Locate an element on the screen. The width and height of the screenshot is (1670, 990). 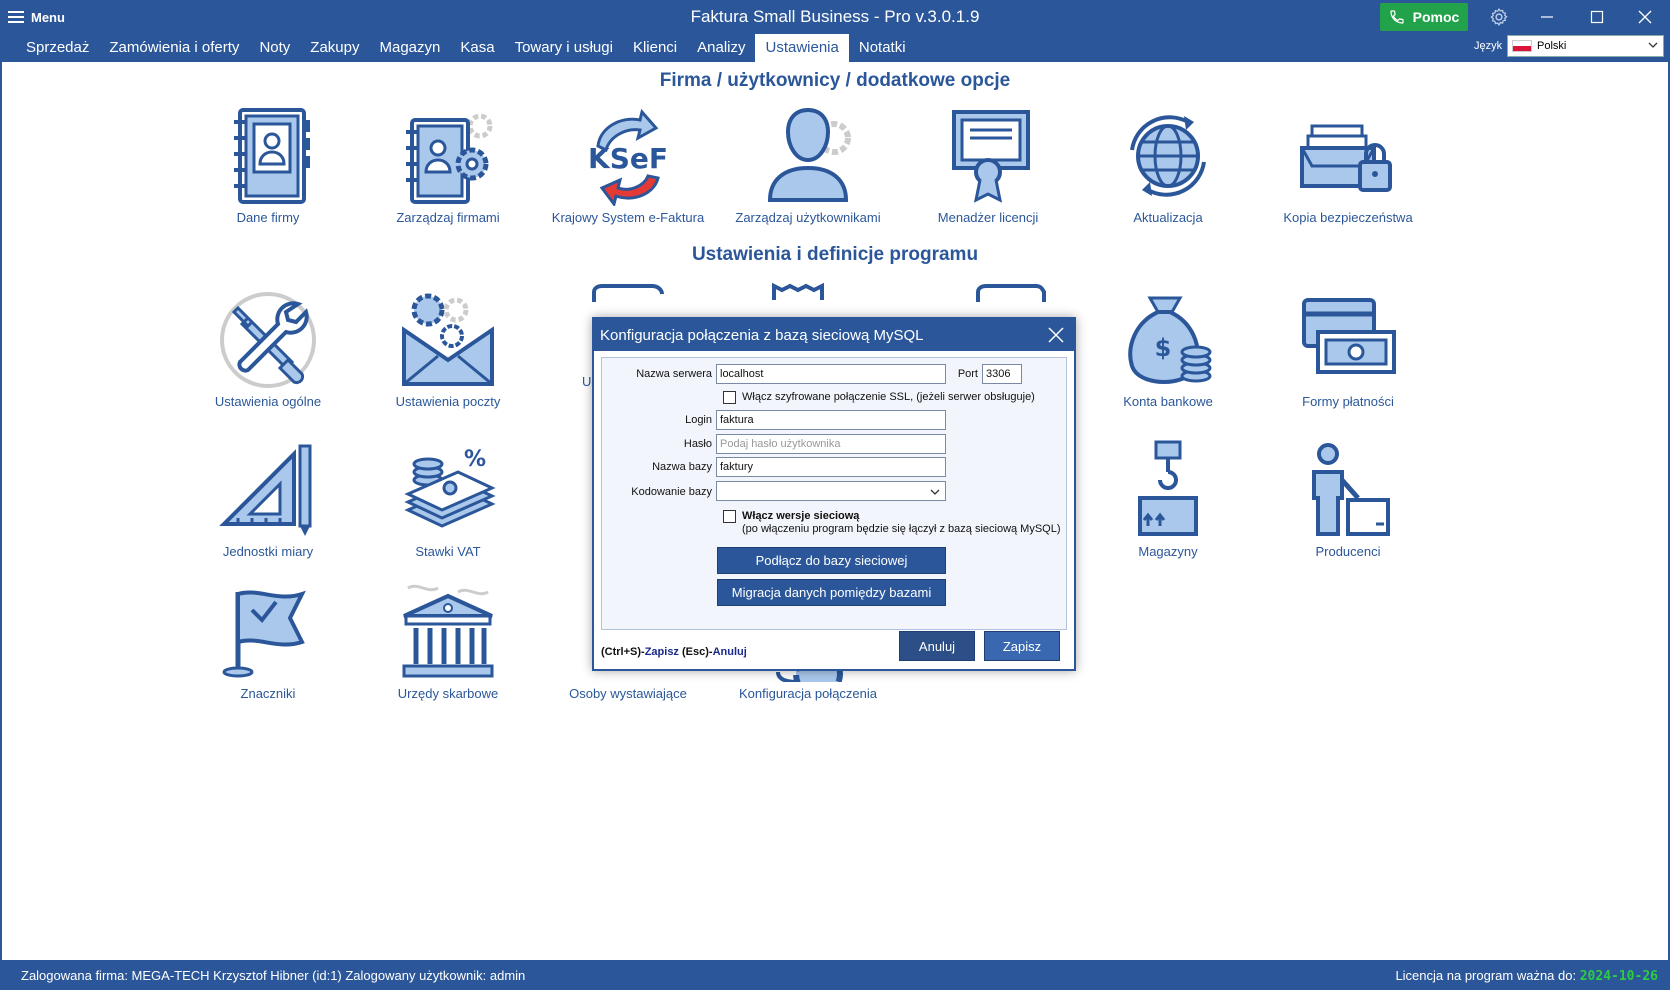
tile-label: Krajowy System e-Faktura is located at coordinates (628, 217).